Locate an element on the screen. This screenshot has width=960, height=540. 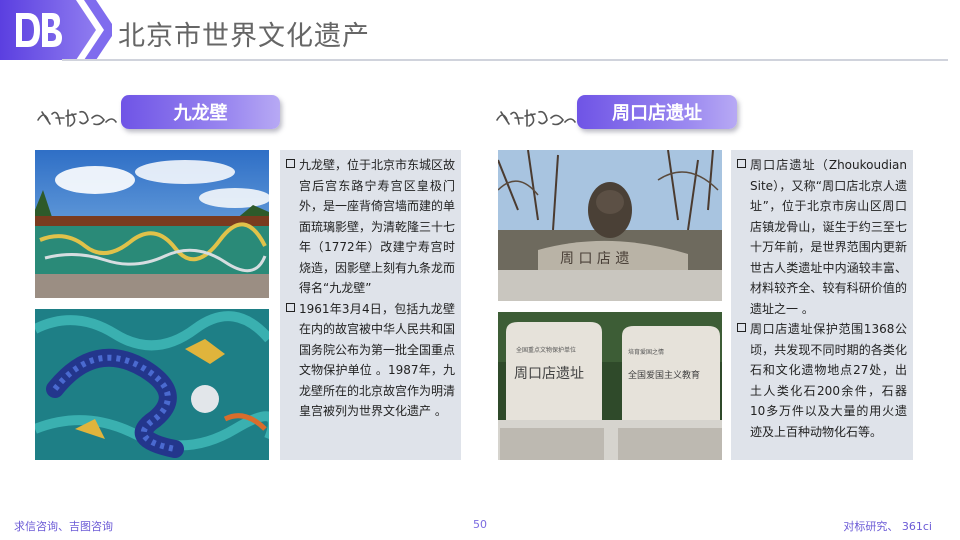
brand-logo is located at coordinates (58, 30).